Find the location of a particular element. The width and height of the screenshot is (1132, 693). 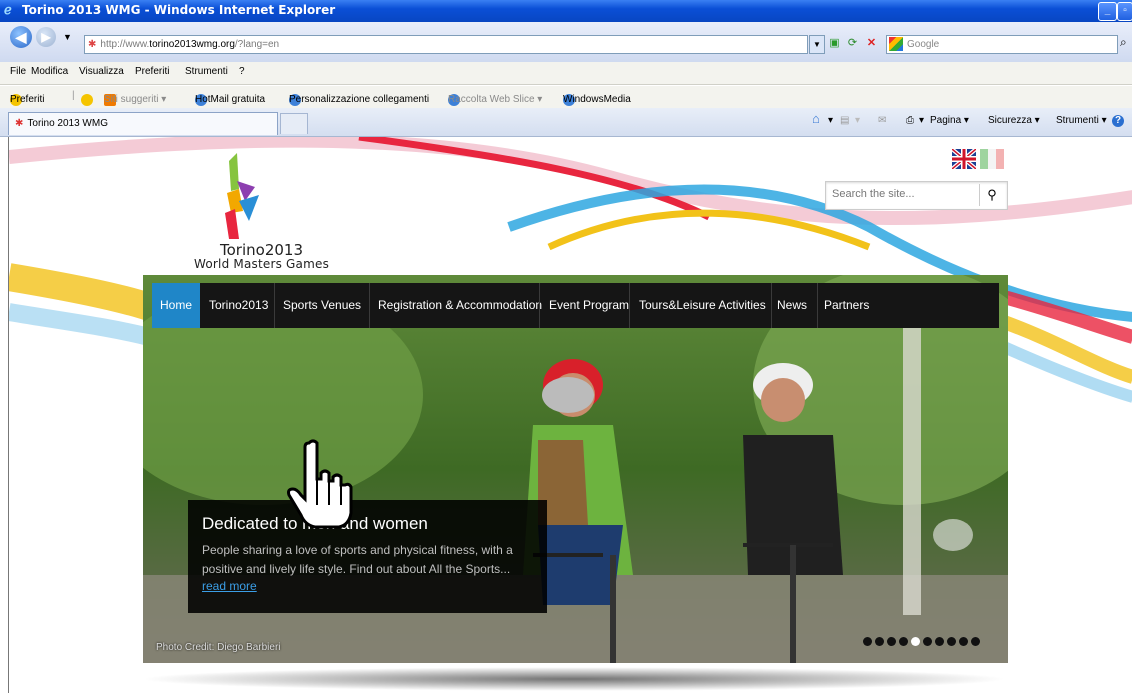

nav-torino2013: Torino2013 is located at coordinates (238, 305).